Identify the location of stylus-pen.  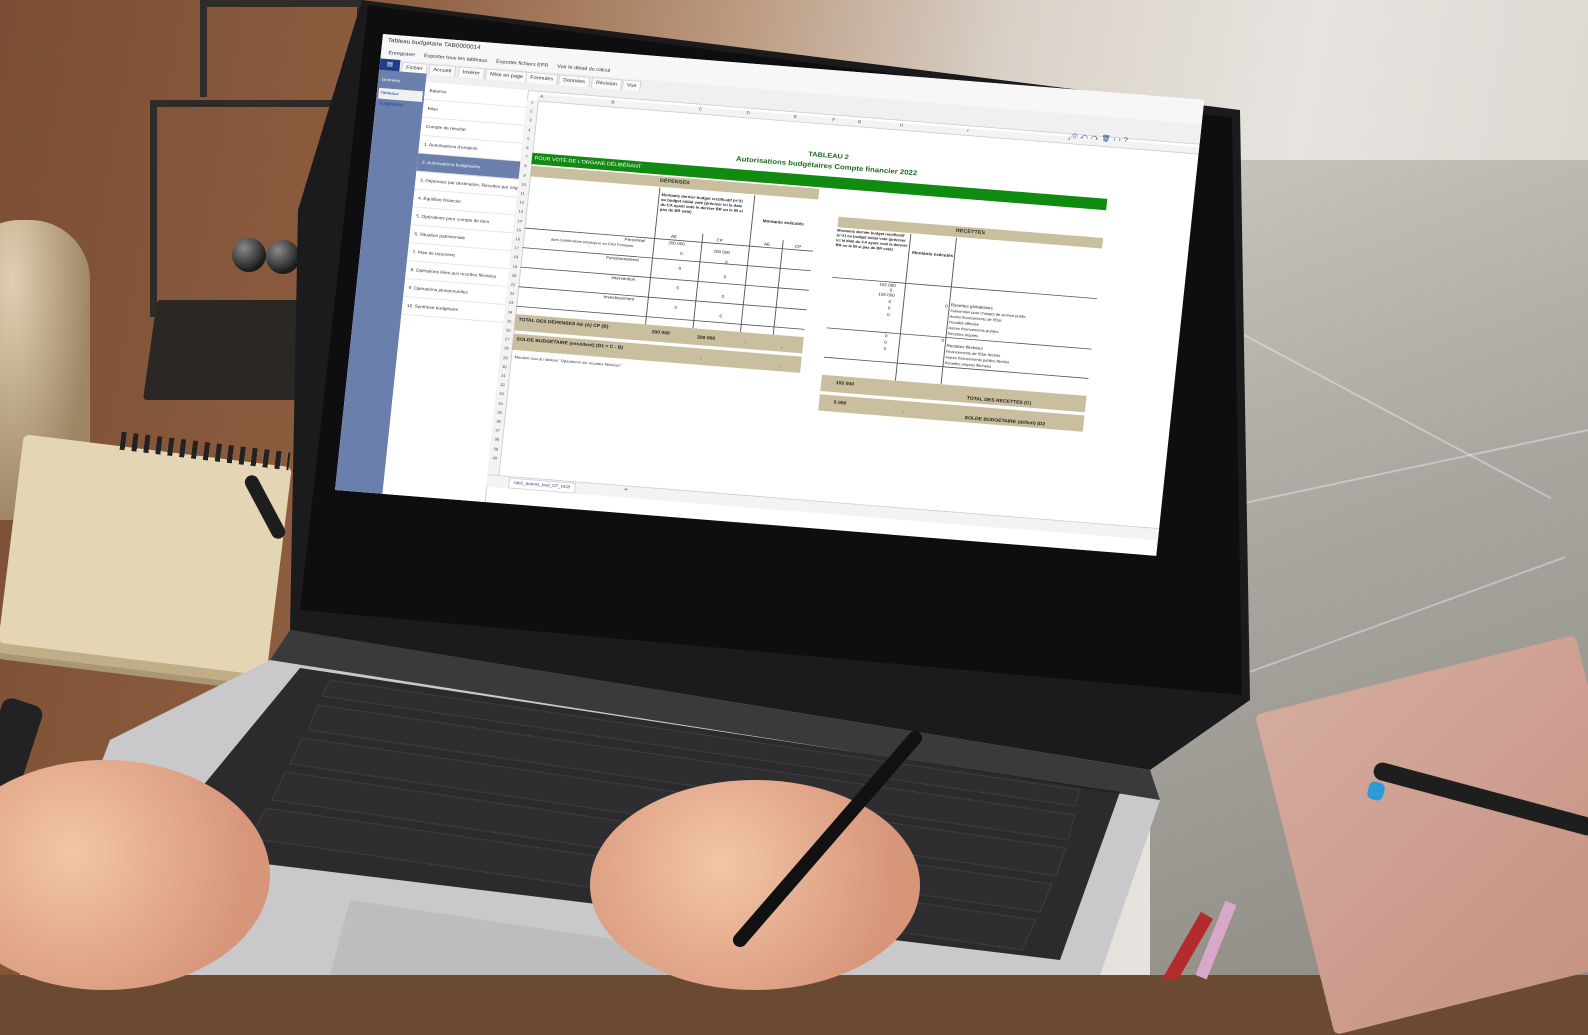
(827, 839).